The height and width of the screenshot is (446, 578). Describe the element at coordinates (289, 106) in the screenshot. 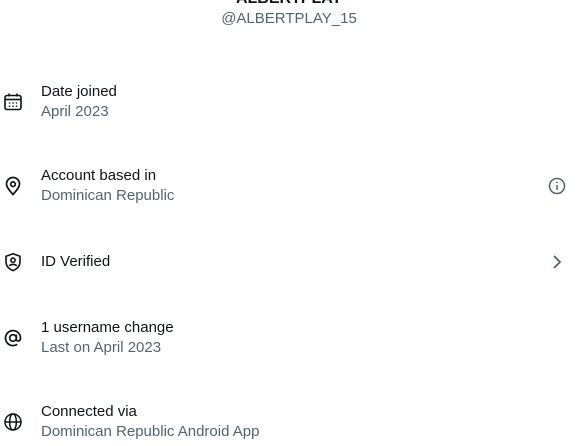

I see `date-joined-row: Date joined April 2023` at that location.